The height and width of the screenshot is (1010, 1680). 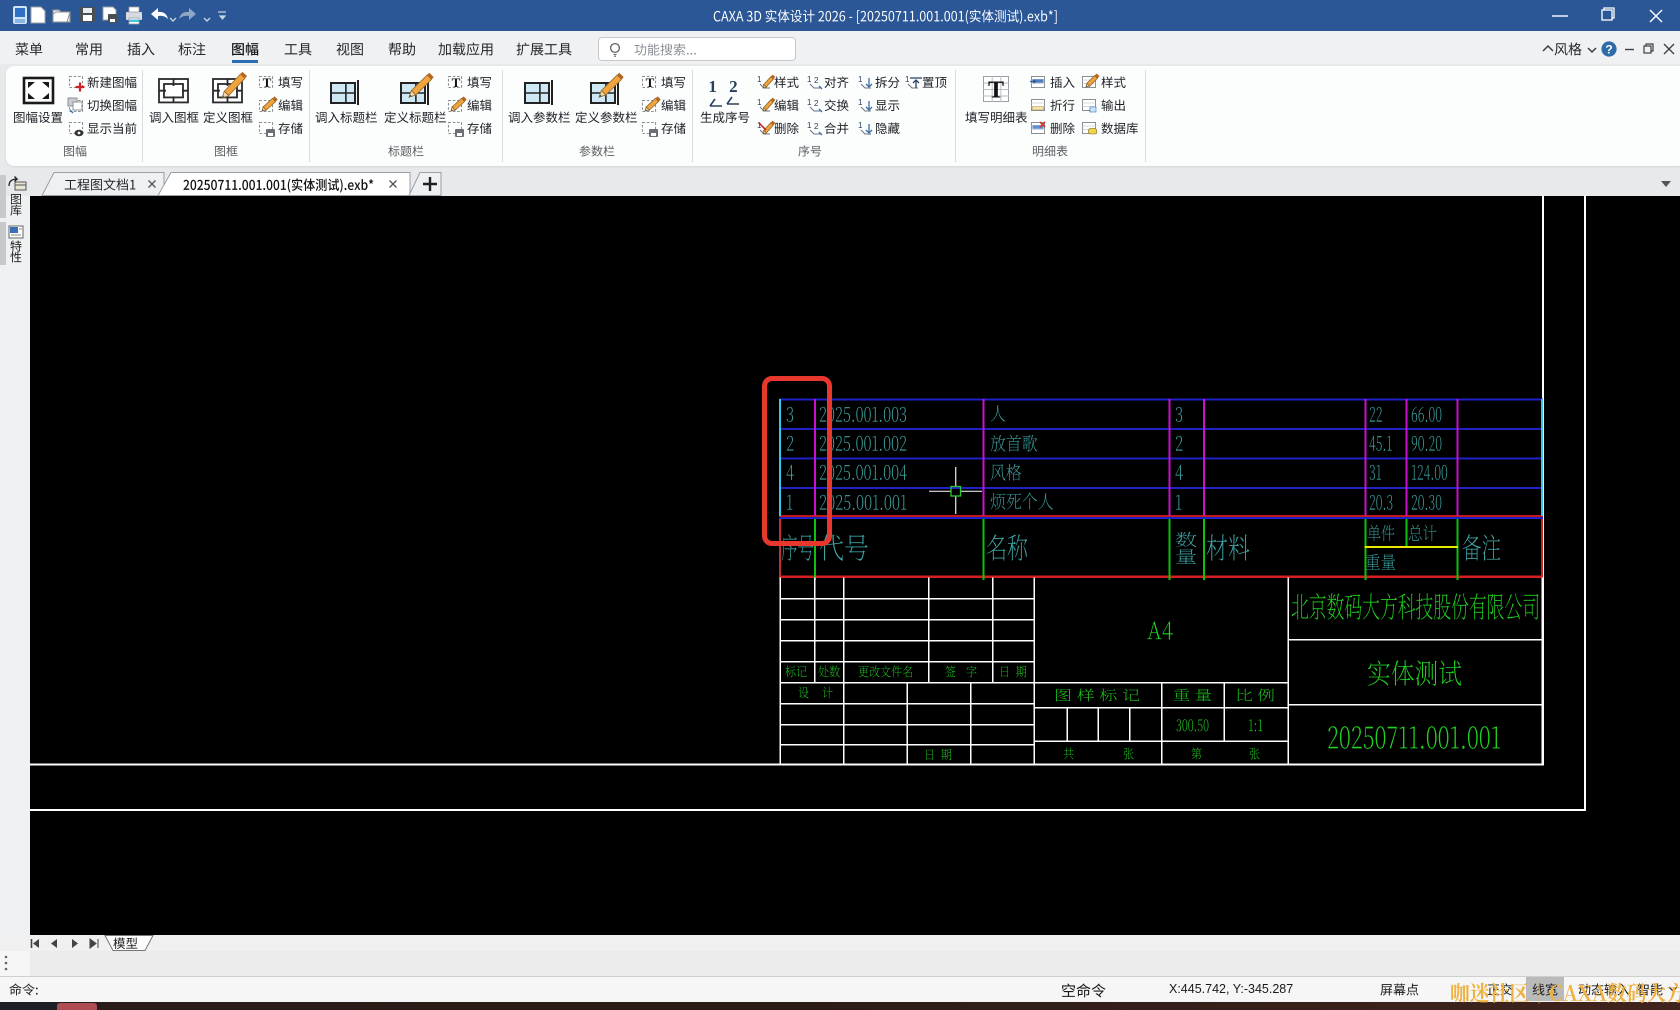 I want to click on svg-text: 1 2, so click(x=724, y=86).